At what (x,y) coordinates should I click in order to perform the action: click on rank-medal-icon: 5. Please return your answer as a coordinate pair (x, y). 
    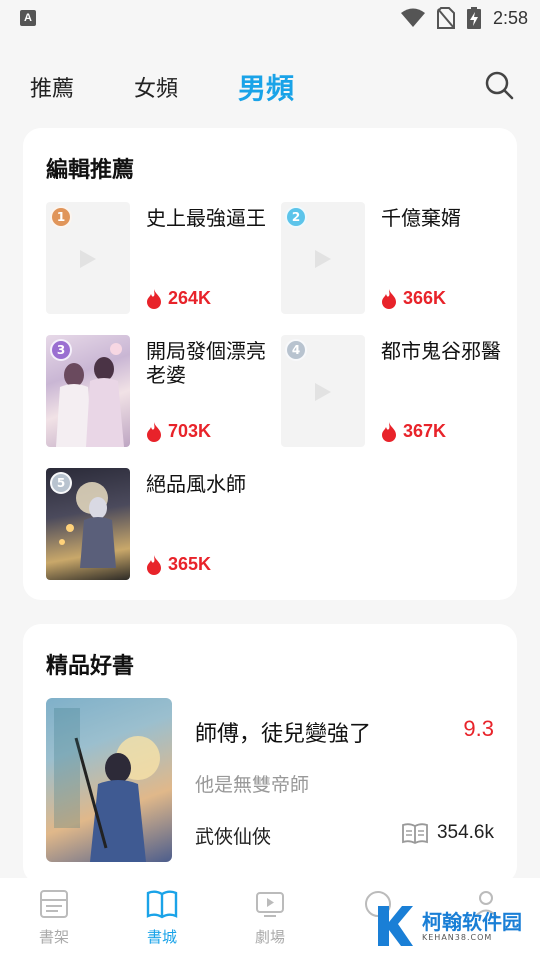
    Looking at the image, I should click on (61, 483).